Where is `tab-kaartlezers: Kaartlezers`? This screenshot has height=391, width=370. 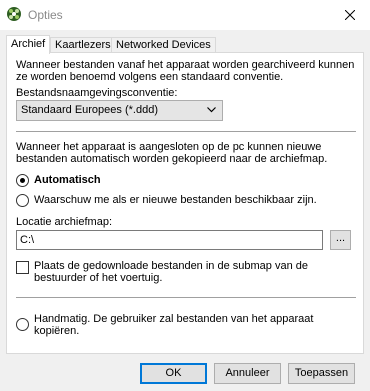 tab-kaartlezers: Kaartlezers is located at coordinates (83, 45).